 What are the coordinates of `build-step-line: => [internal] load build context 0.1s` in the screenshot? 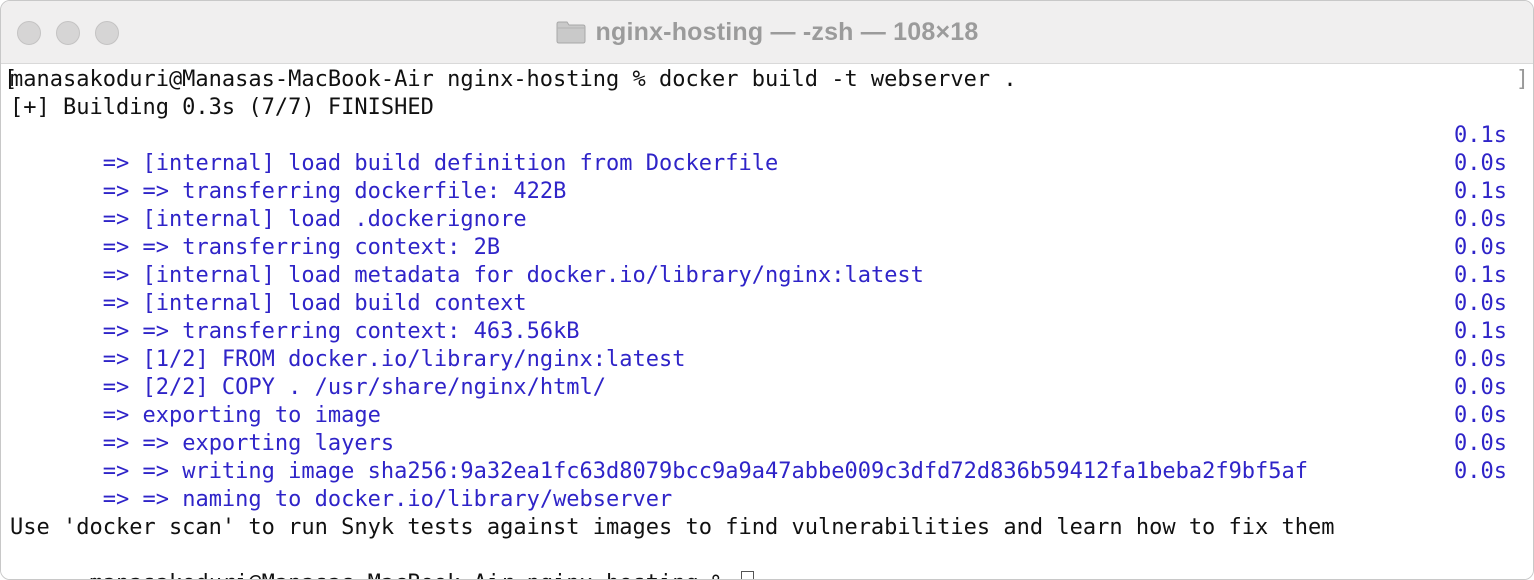 It's located at (758, 289).